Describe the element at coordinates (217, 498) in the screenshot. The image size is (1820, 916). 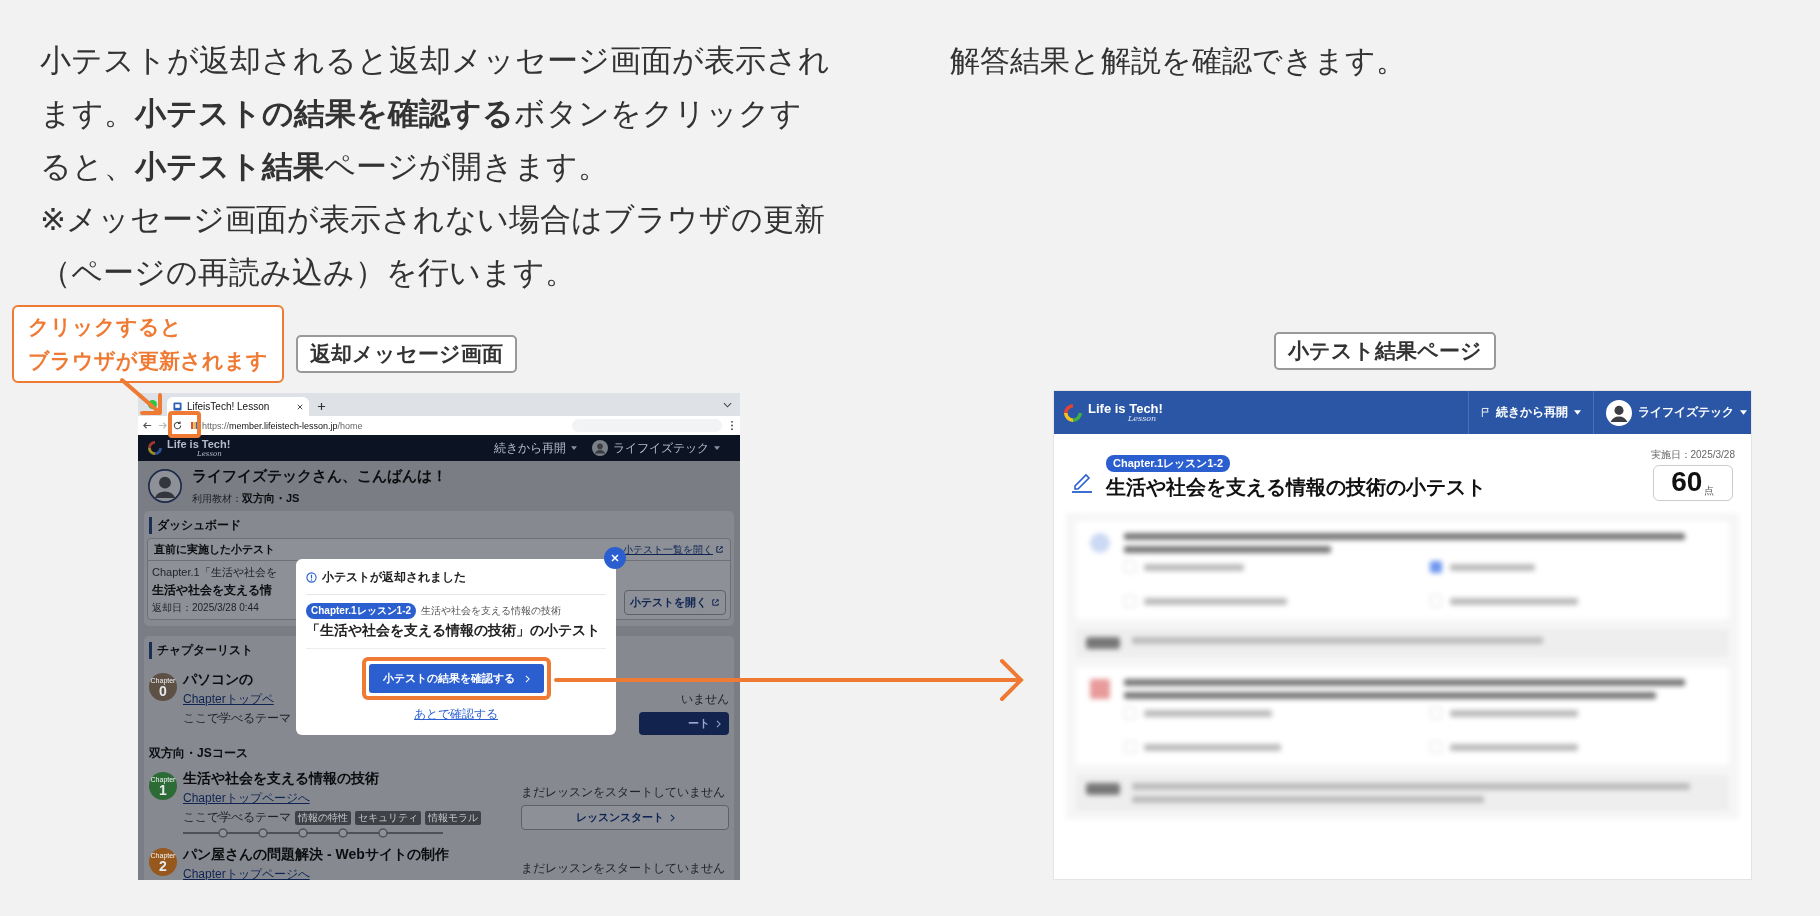
I see `material-label: 利用教材：` at that location.